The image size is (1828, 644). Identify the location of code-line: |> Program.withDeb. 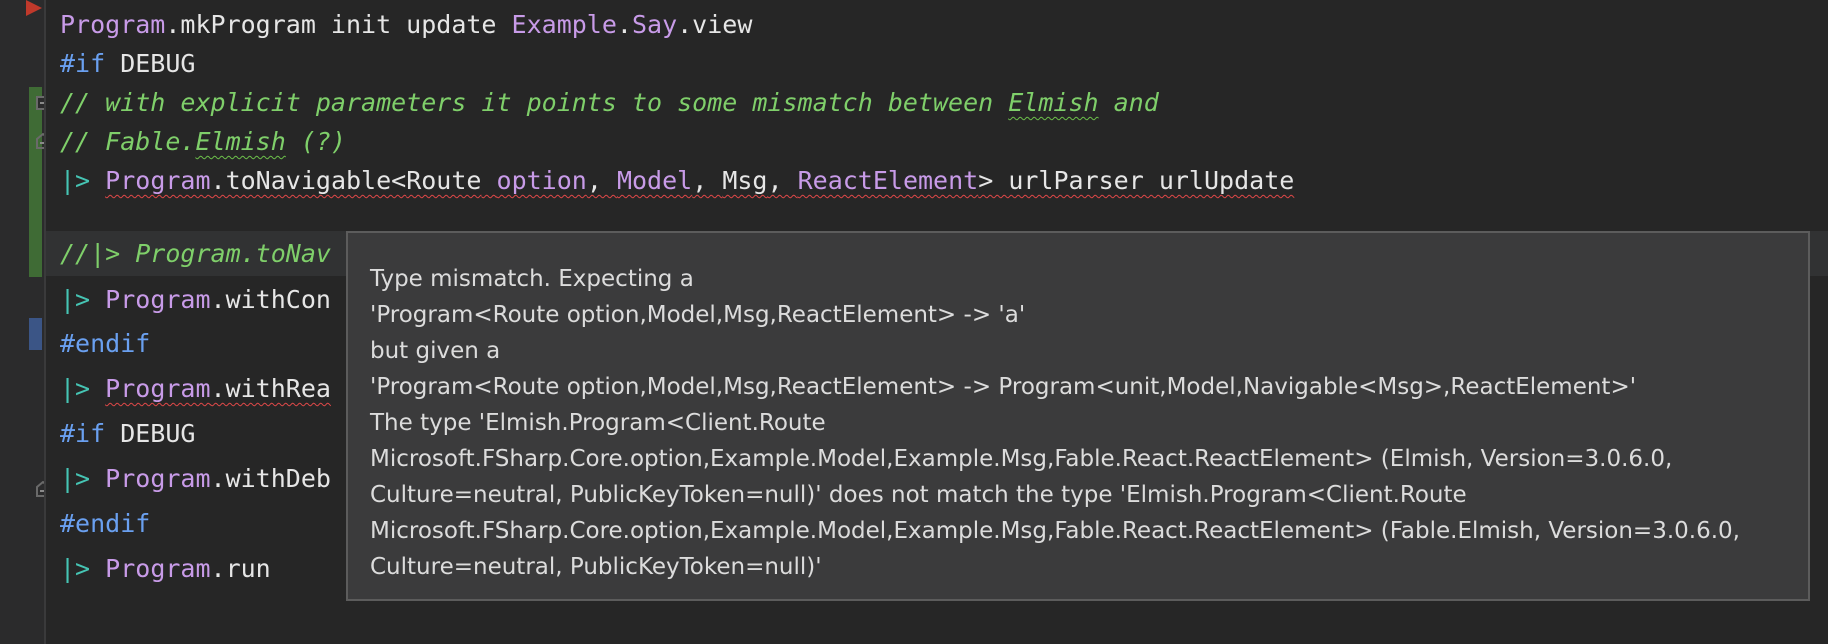
(195, 478).